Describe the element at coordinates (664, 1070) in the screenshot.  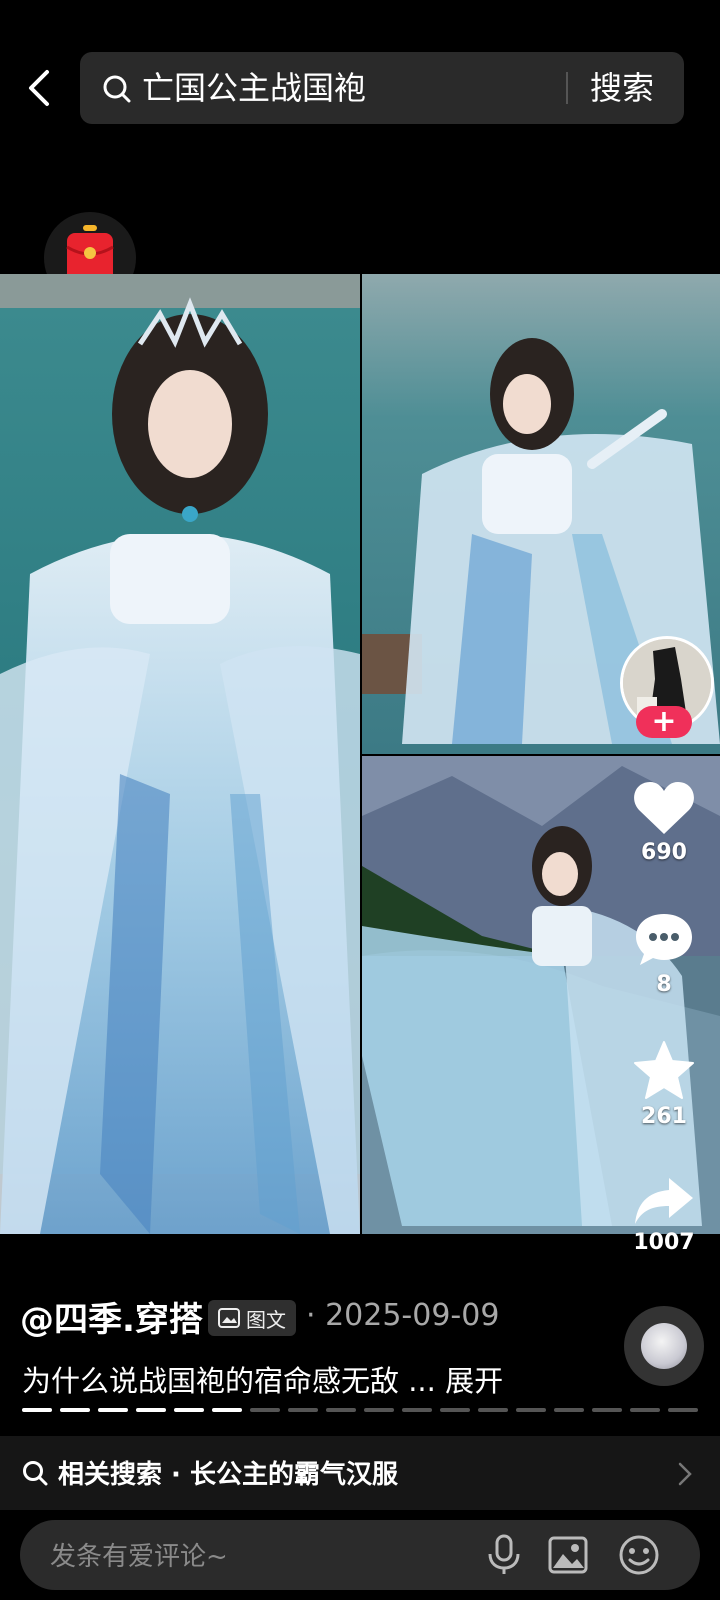
I see `star-icon` at that location.